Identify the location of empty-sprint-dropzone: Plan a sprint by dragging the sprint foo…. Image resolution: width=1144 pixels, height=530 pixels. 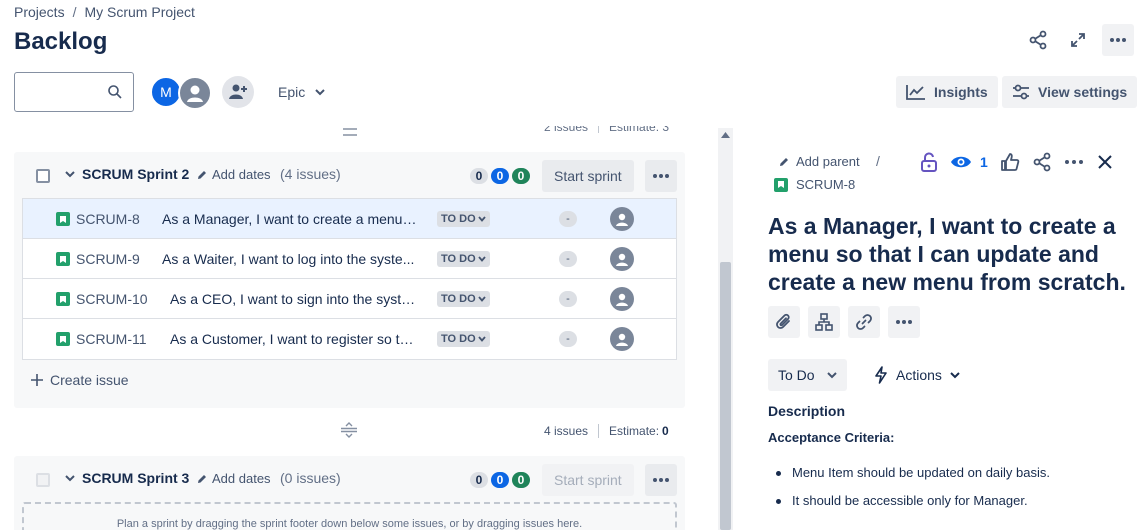
(349, 516).